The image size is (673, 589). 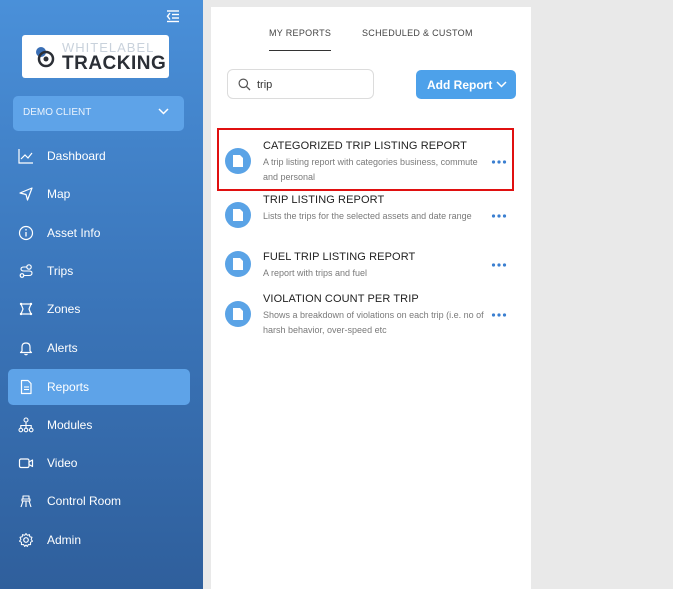 What do you see at coordinates (25, 156) in the screenshot?
I see `dashboard-chart-icon` at bounding box center [25, 156].